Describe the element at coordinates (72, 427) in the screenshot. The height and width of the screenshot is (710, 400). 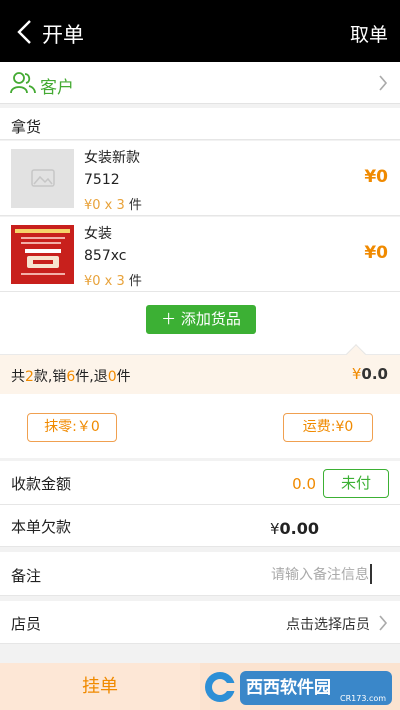
I see `rounding-button: 抹零:￥0` at that location.